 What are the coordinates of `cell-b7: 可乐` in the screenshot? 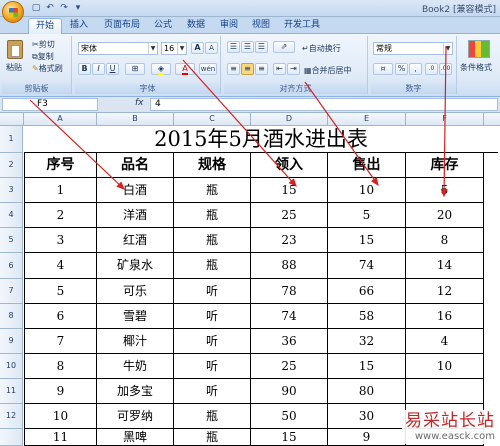 It's located at (135, 291).